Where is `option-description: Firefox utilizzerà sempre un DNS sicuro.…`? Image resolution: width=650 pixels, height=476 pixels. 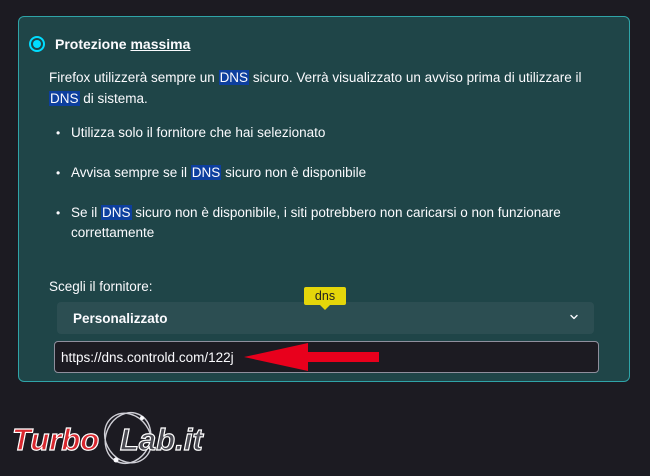
option-description: Firefox utilizzerà sempre un DNS sicuro.… is located at coordinates (315, 88).